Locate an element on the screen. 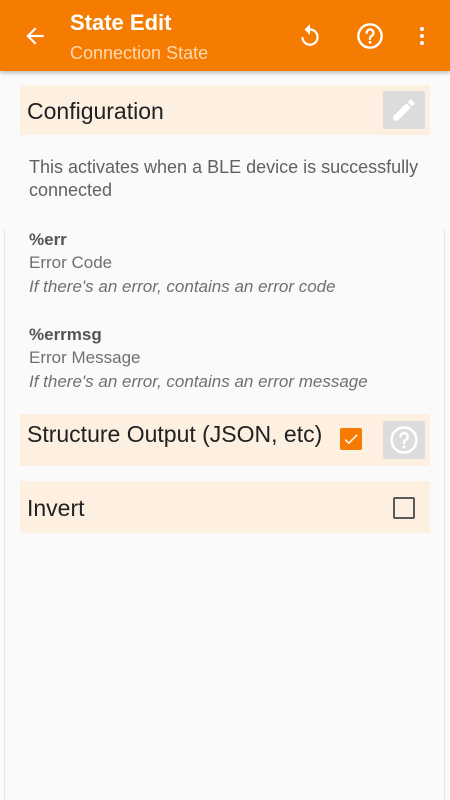  back-button is located at coordinates (35, 36).